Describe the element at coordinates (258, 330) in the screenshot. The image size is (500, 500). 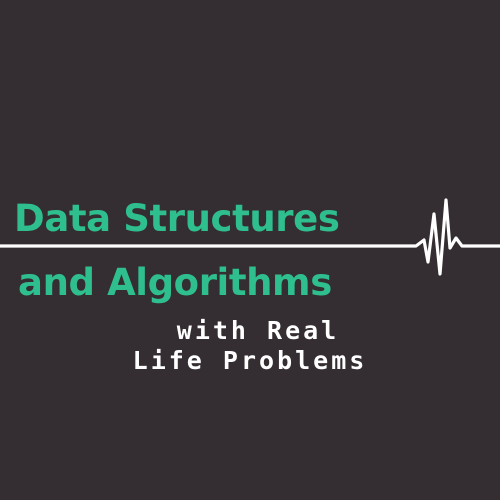
I see `subtitle-line-1: with Real` at that location.